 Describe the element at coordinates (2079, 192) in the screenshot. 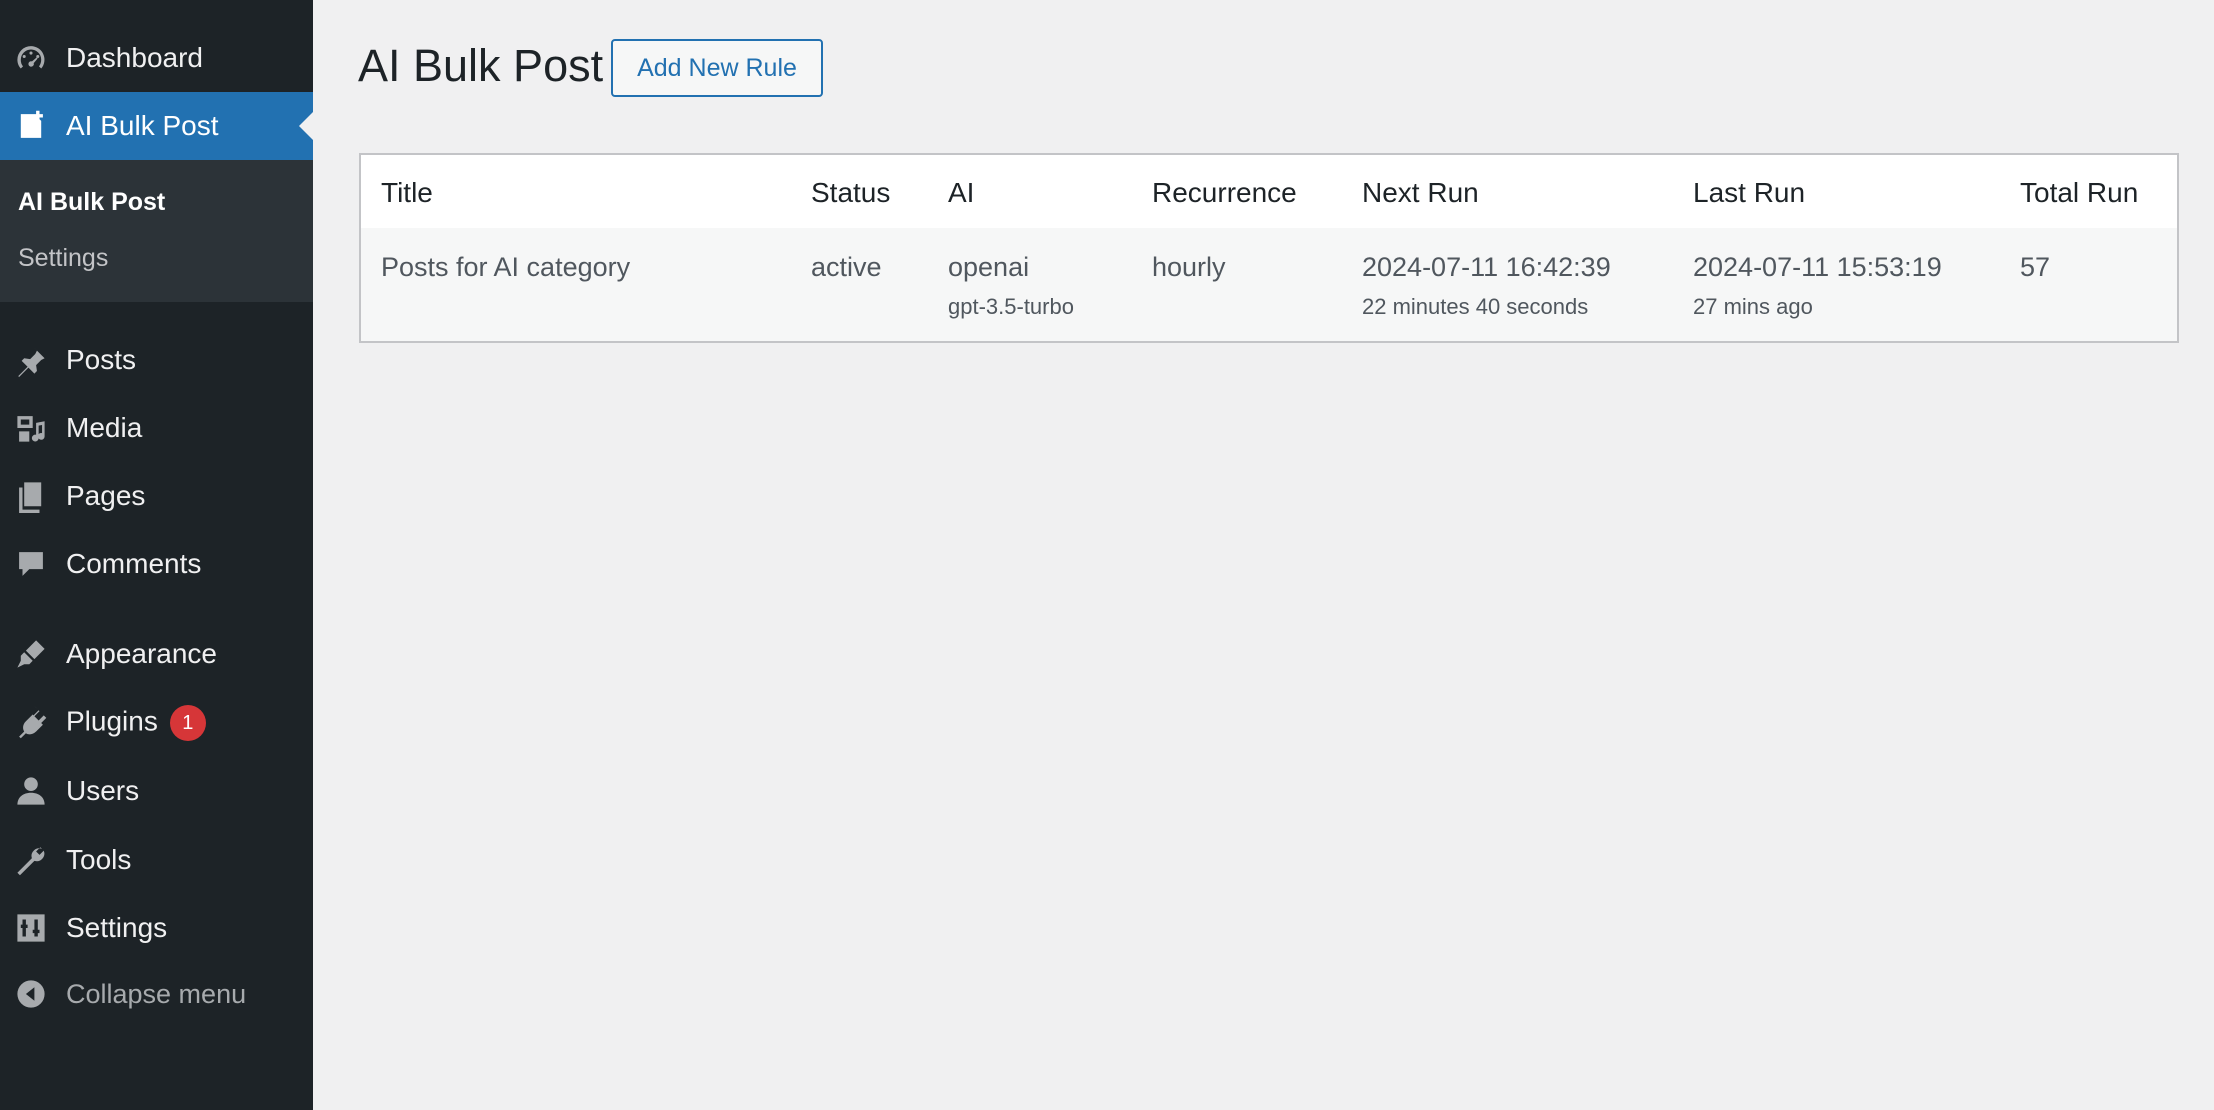

I see `column-header-total-run: Total Run` at that location.